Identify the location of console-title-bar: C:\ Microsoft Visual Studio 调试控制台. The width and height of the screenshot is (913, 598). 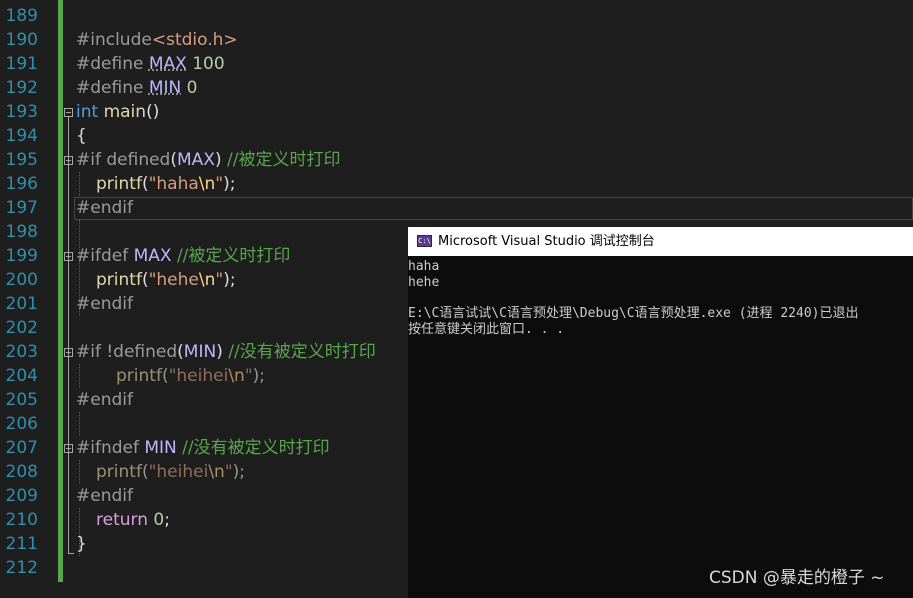
(660, 241).